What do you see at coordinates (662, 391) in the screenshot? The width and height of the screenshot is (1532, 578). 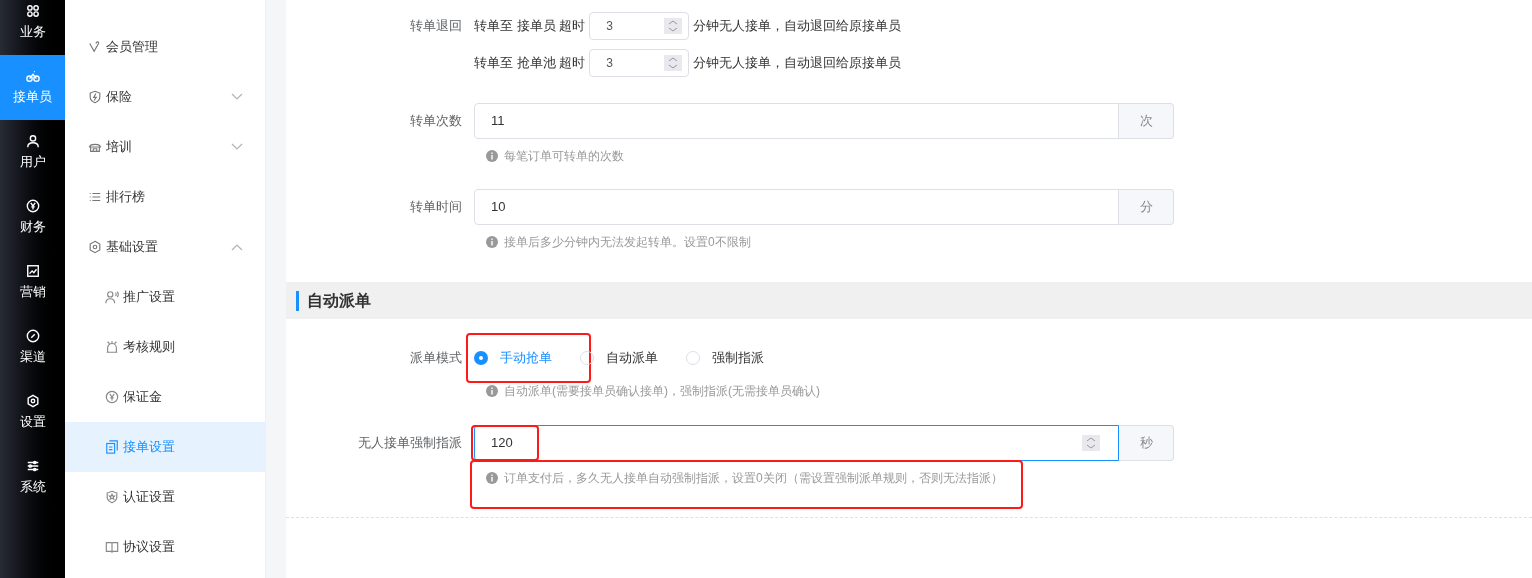 I see `hint-text: 自动派单(需要接单员确认接单)，强制指派(无需接单员确认)` at bounding box center [662, 391].